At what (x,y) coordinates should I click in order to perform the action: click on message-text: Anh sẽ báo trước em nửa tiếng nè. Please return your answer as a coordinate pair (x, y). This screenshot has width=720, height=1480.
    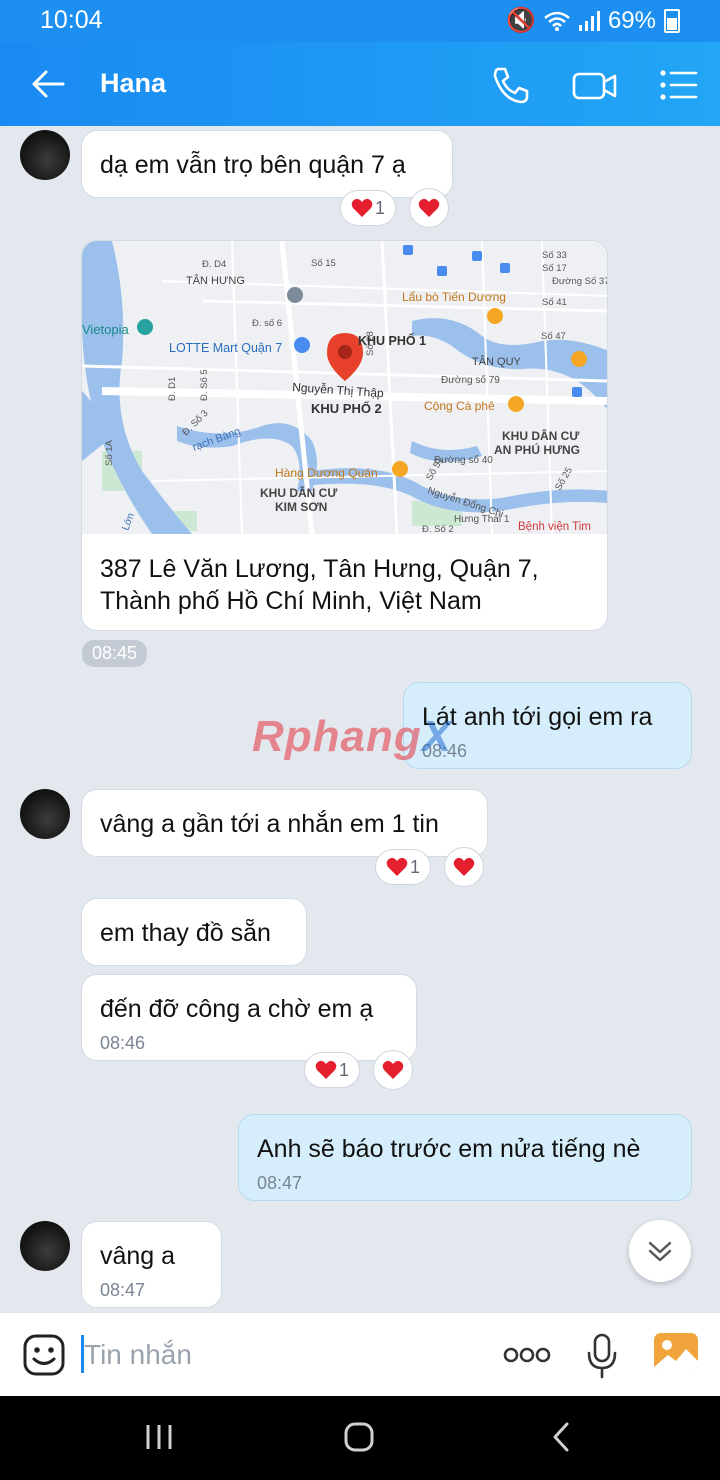
    Looking at the image, I should click on (449, 1149).